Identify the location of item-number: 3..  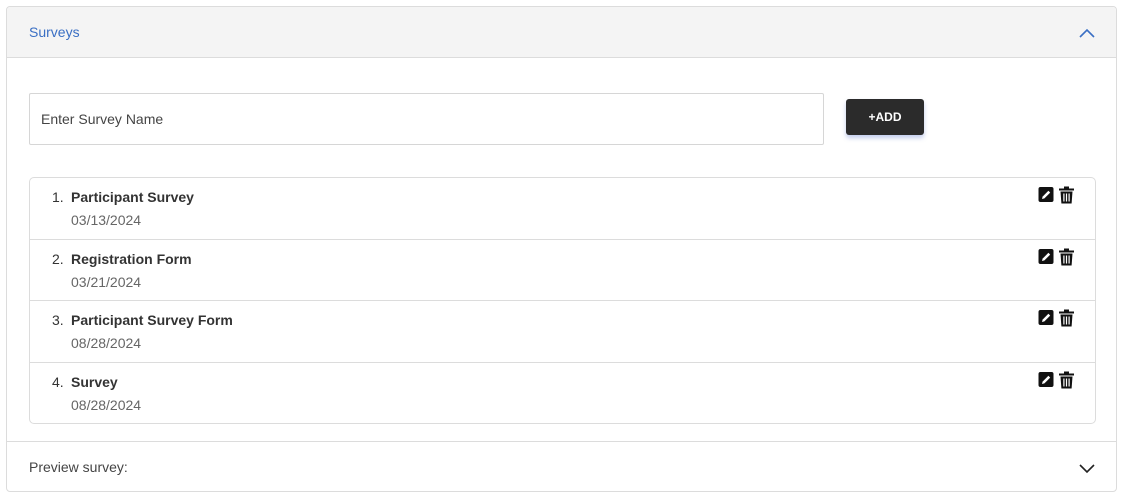
(58, 320).